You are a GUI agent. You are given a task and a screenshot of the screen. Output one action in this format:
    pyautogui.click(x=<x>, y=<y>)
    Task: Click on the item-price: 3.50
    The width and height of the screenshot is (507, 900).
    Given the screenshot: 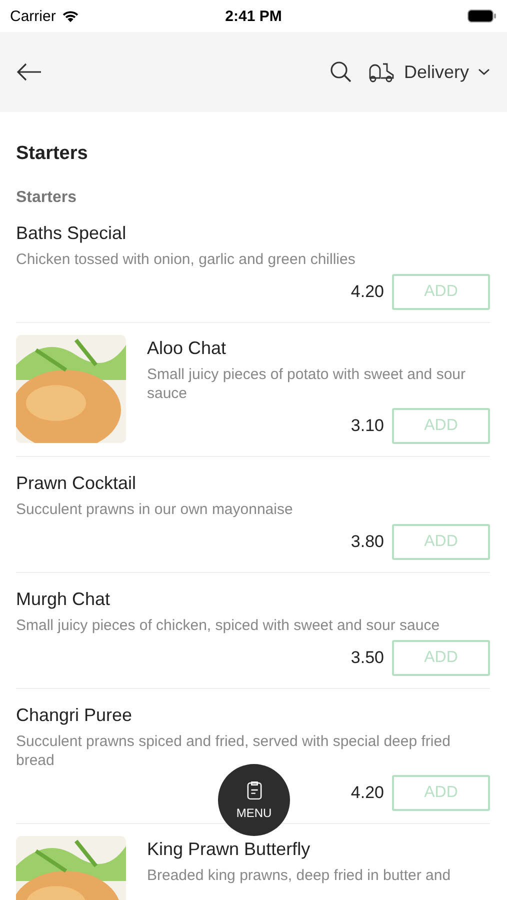 What is the action you would take?
    pyautogui.click(x=367, y=658)
    